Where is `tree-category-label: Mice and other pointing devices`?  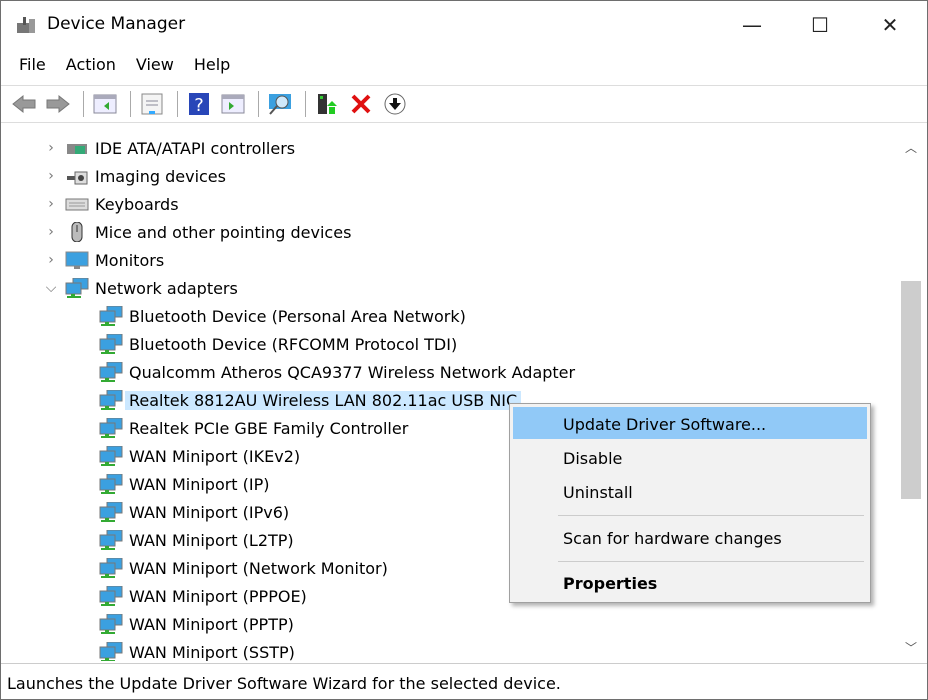
tree-category-label: Mice and other pointing devices is located at coordinates (223, 232).